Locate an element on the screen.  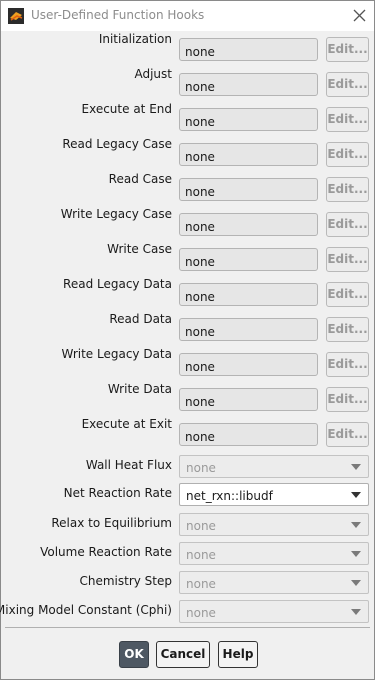
select-label: Chemistry Step is located at coordinates (125, 581).